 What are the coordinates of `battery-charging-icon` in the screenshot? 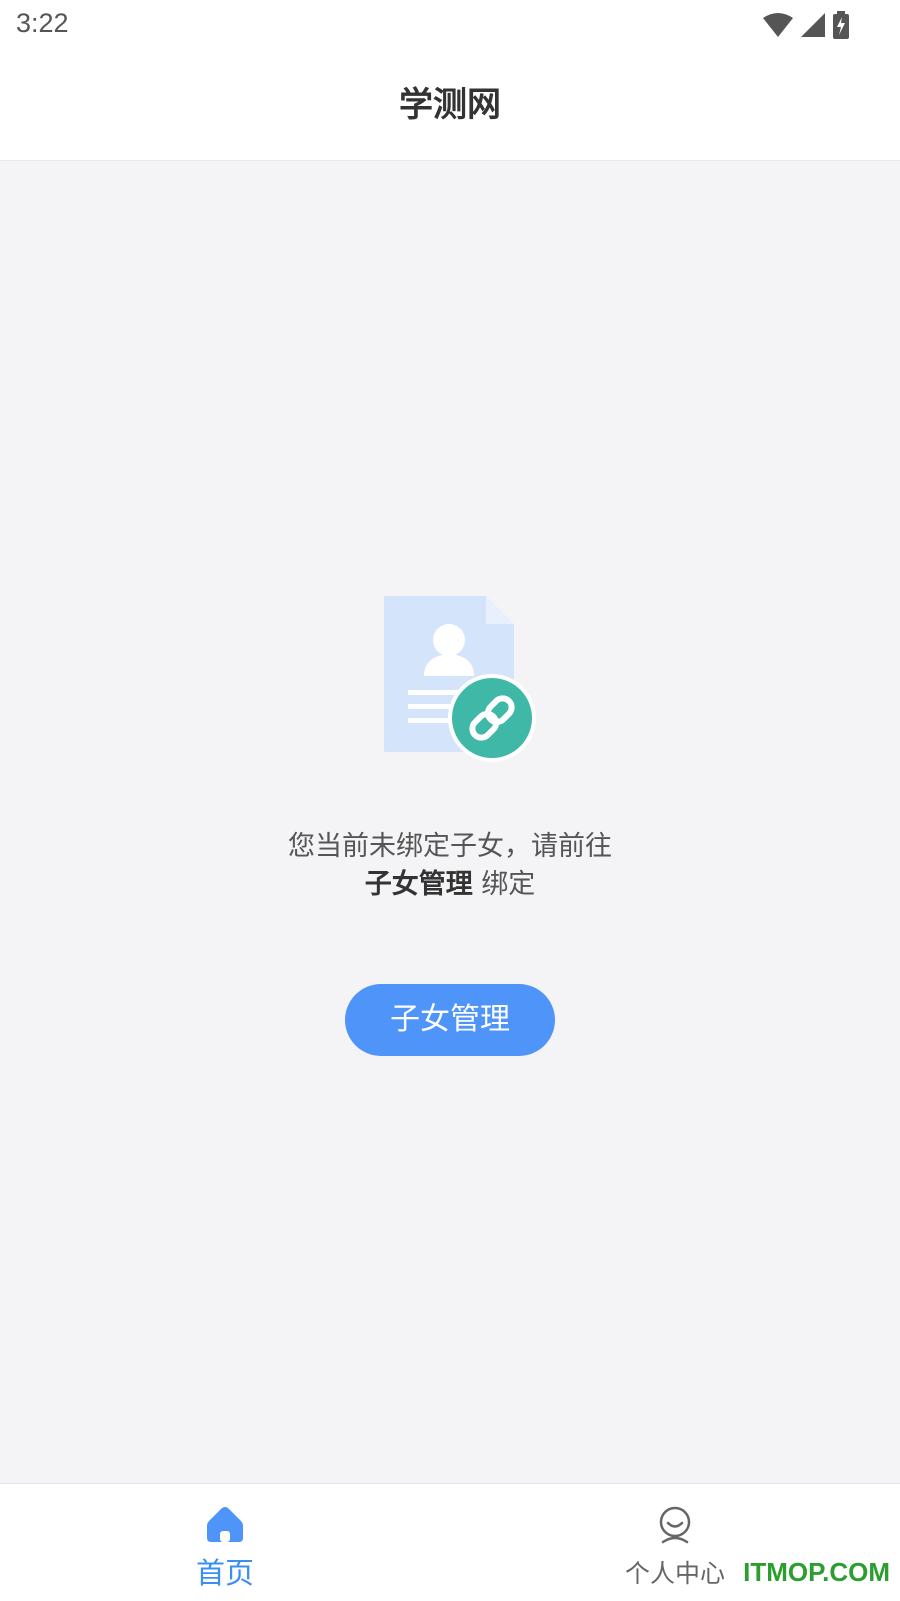 It's located at (841, 25).